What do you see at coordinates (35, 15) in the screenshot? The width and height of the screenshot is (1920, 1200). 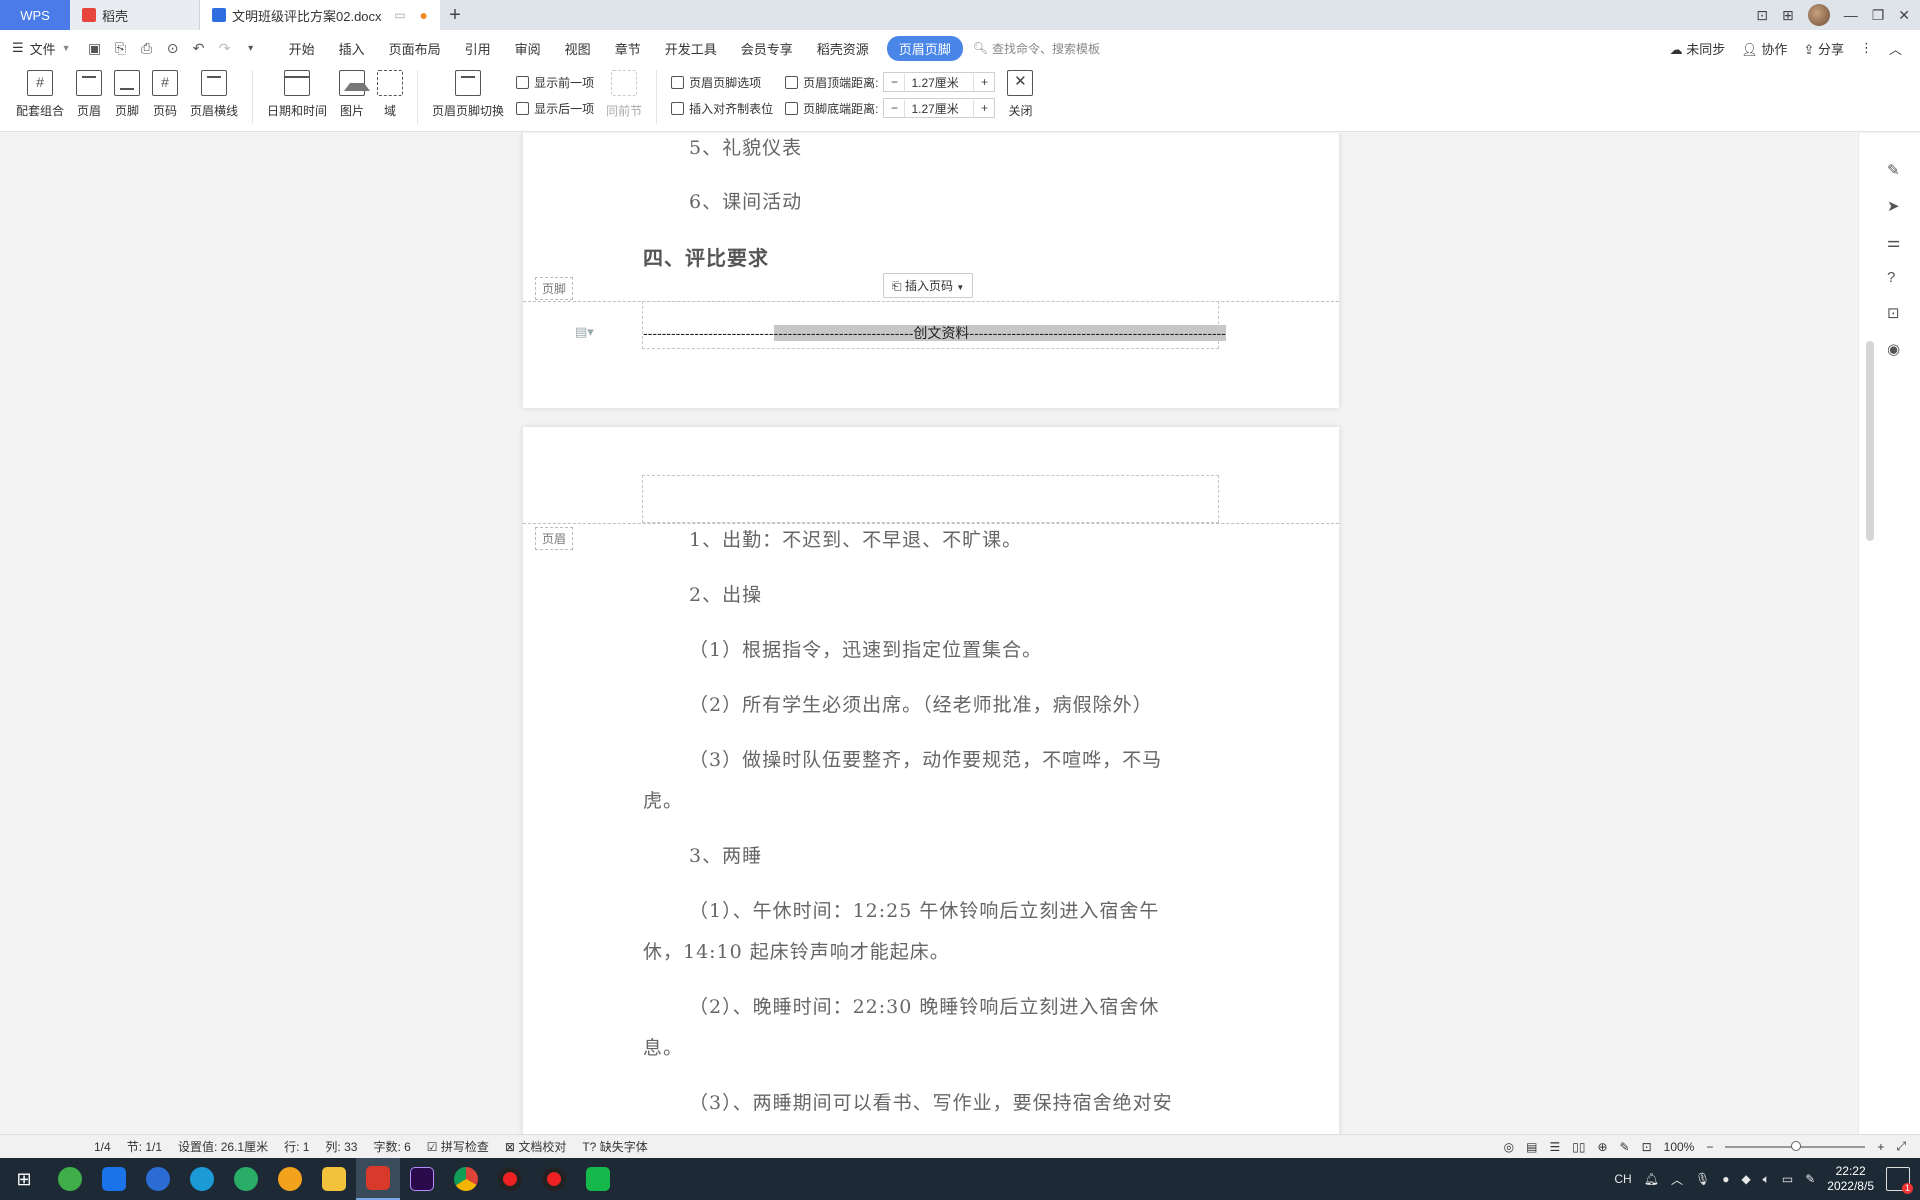 I see `wps-home-tab: WPS` at bounding box center [35, 15].